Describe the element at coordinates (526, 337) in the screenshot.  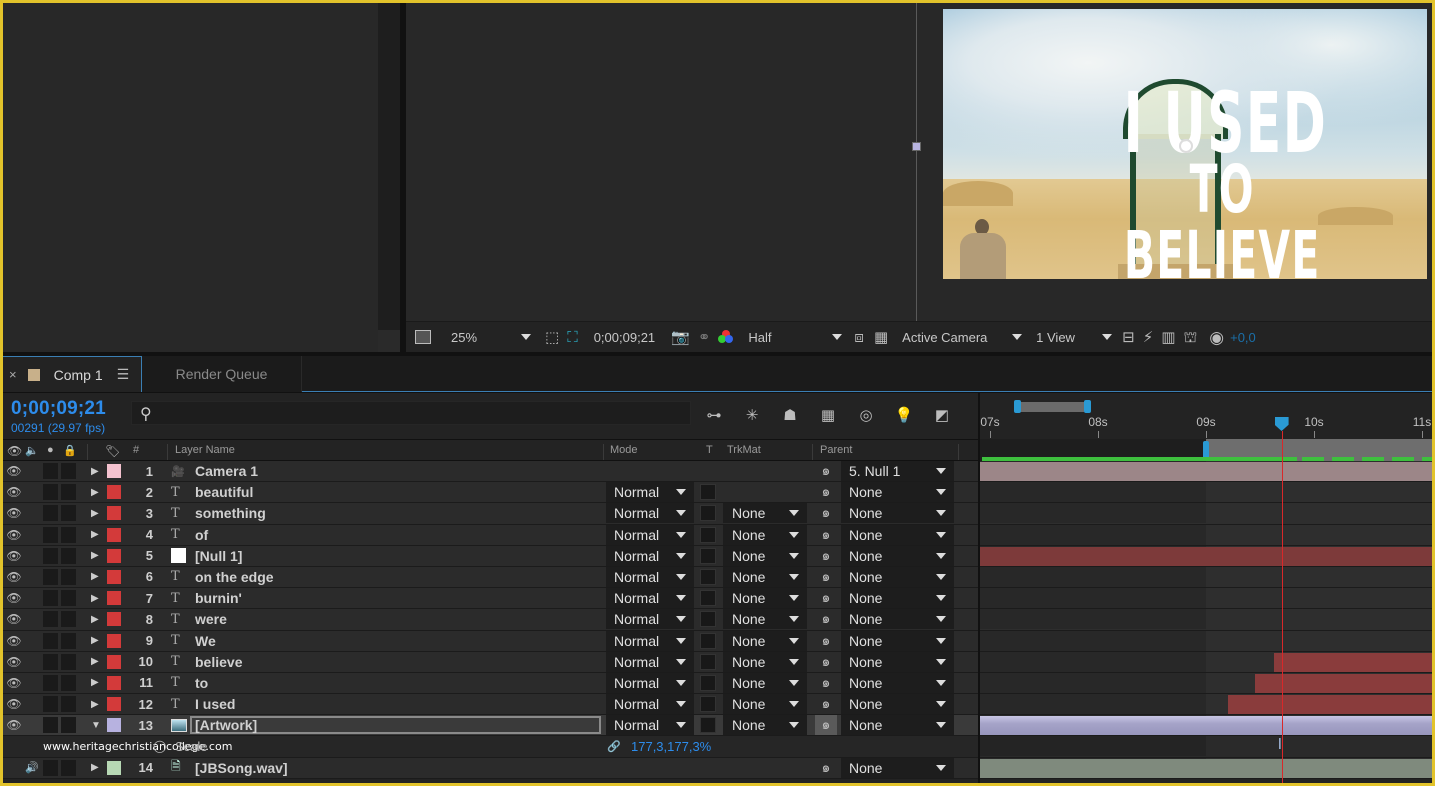
I see `magnification-caret` at that location.